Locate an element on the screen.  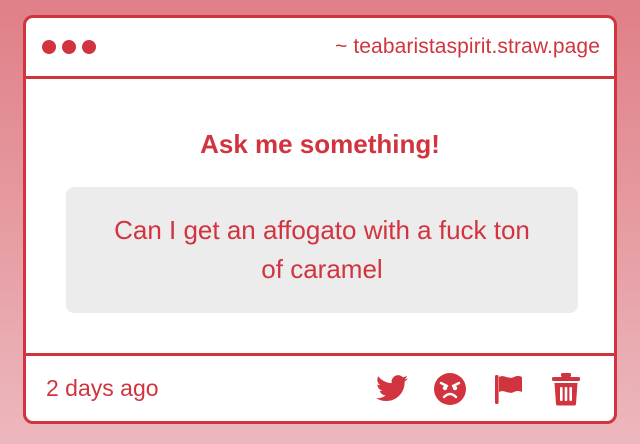
flag-icon is located at coordinates (508, 389).